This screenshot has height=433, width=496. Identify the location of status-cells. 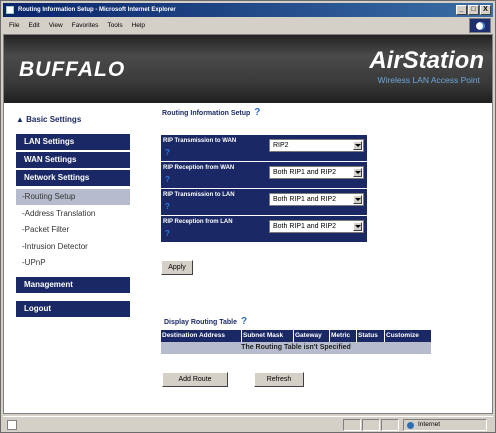
(371, 425).